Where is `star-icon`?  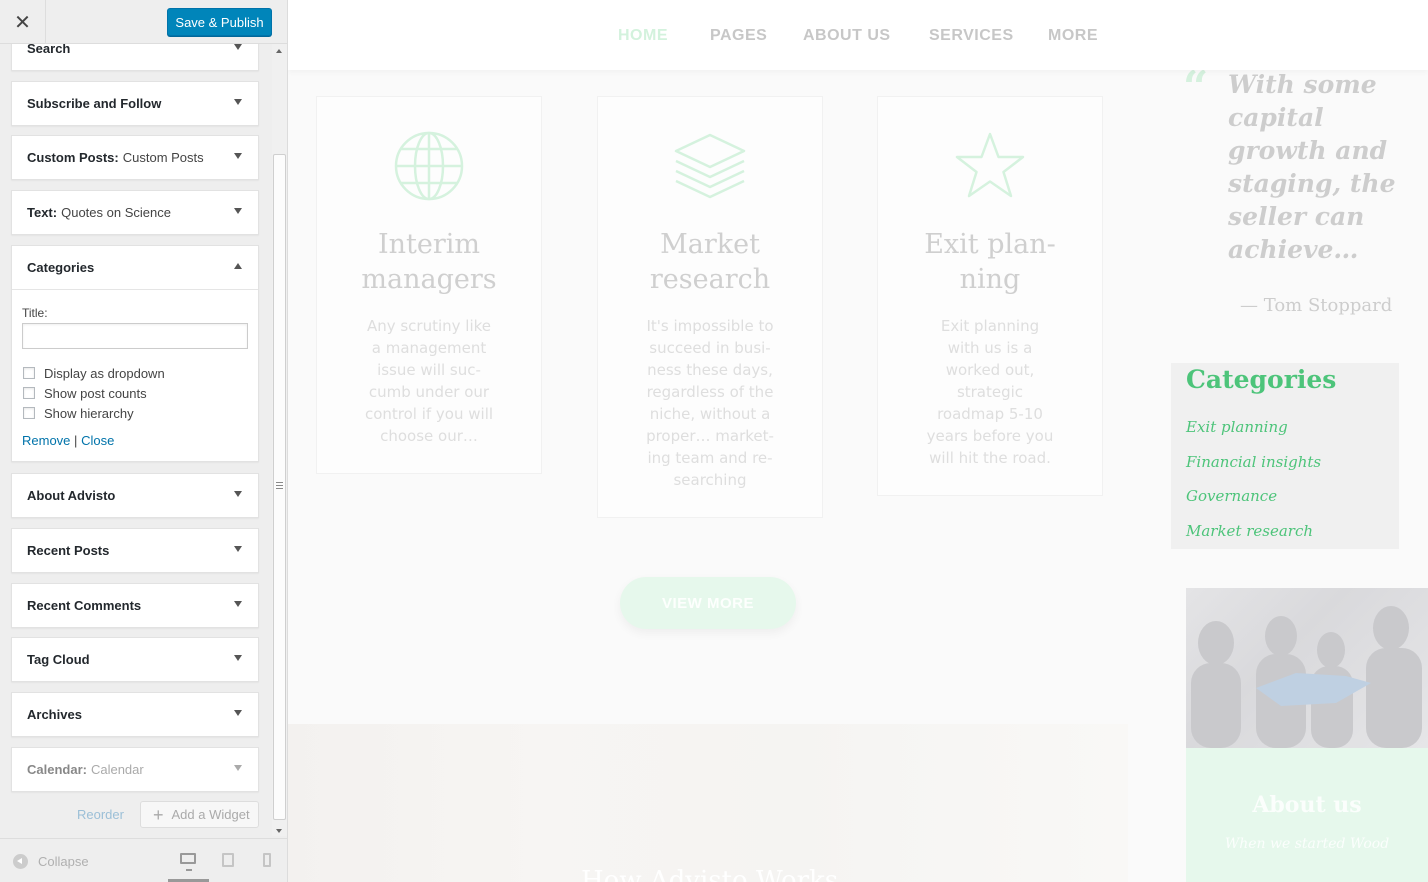 star-icon is located at coordinates (990, 165).